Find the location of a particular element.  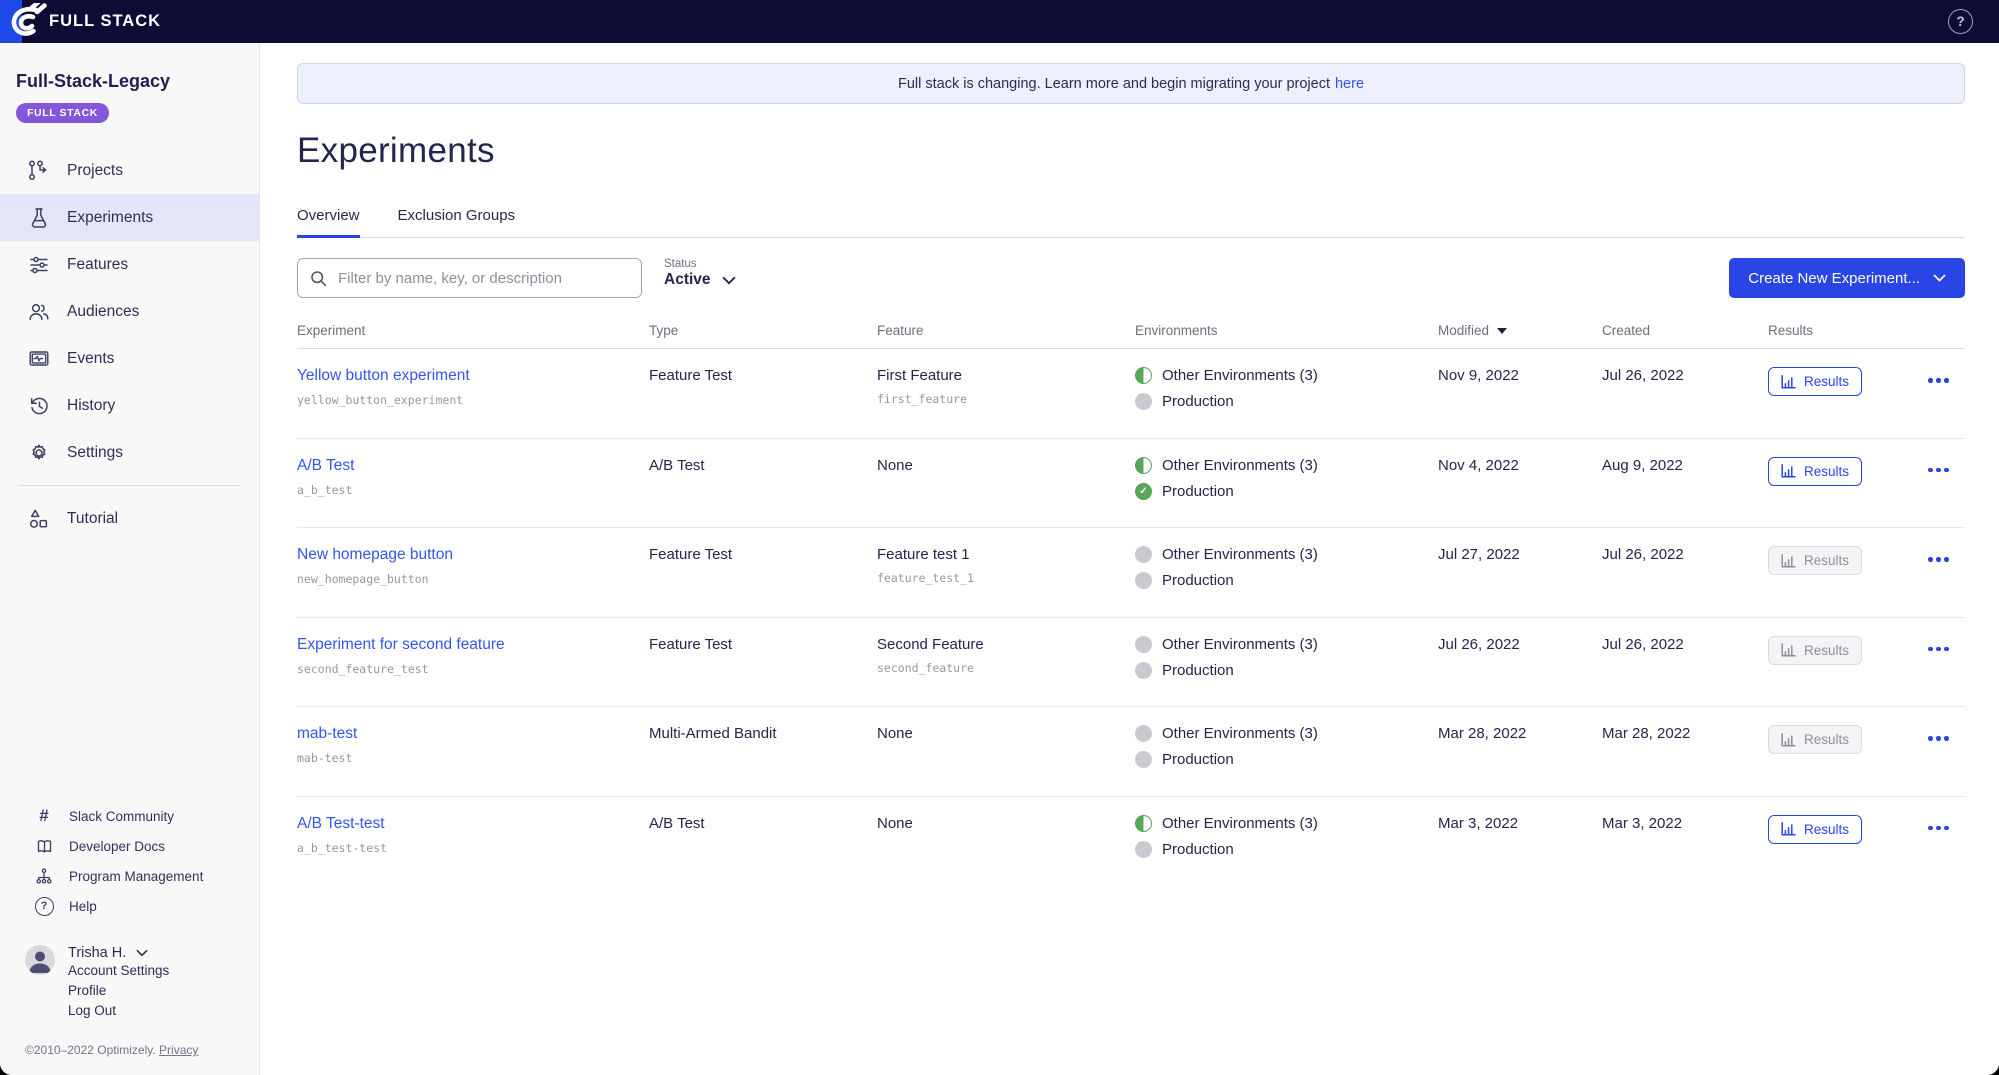

status-dropdown: Active is located at coordinates (700, 280).